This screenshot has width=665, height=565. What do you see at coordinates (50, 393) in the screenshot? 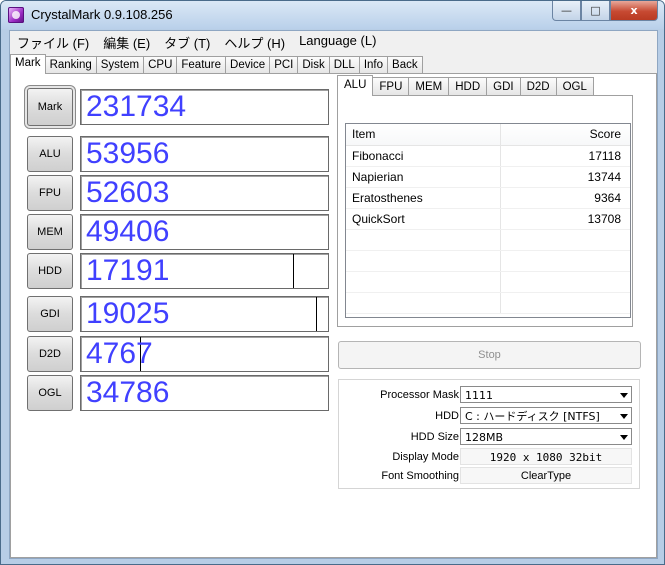
I see `ogl-button: OGL` at bounding box center [50, 393].